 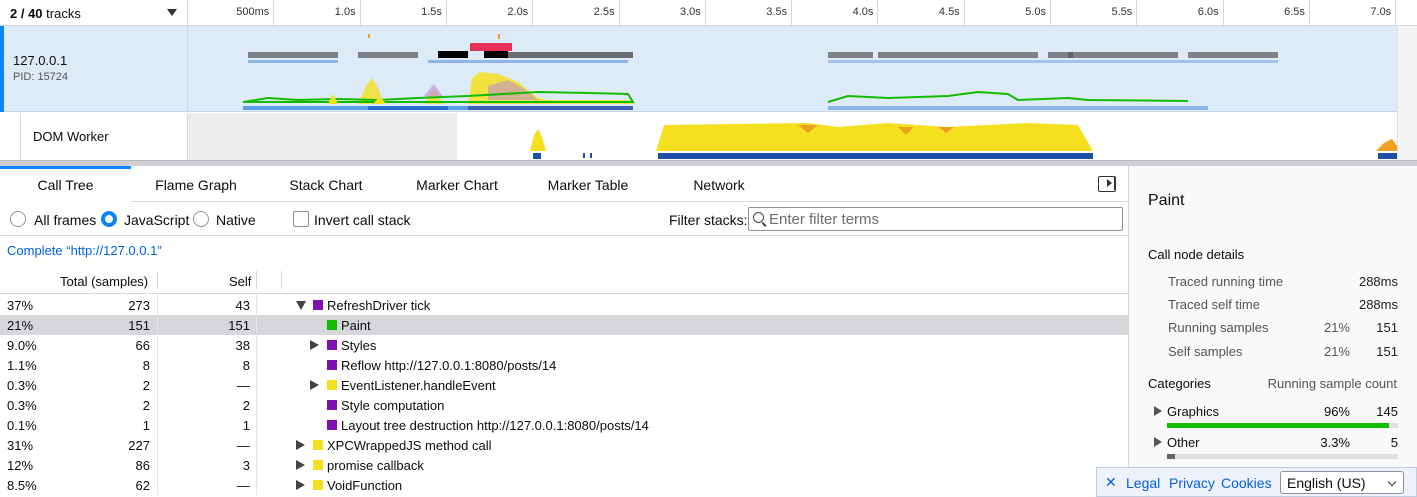 I want to click on filter-stacks-input, so click(x=944, y=219).